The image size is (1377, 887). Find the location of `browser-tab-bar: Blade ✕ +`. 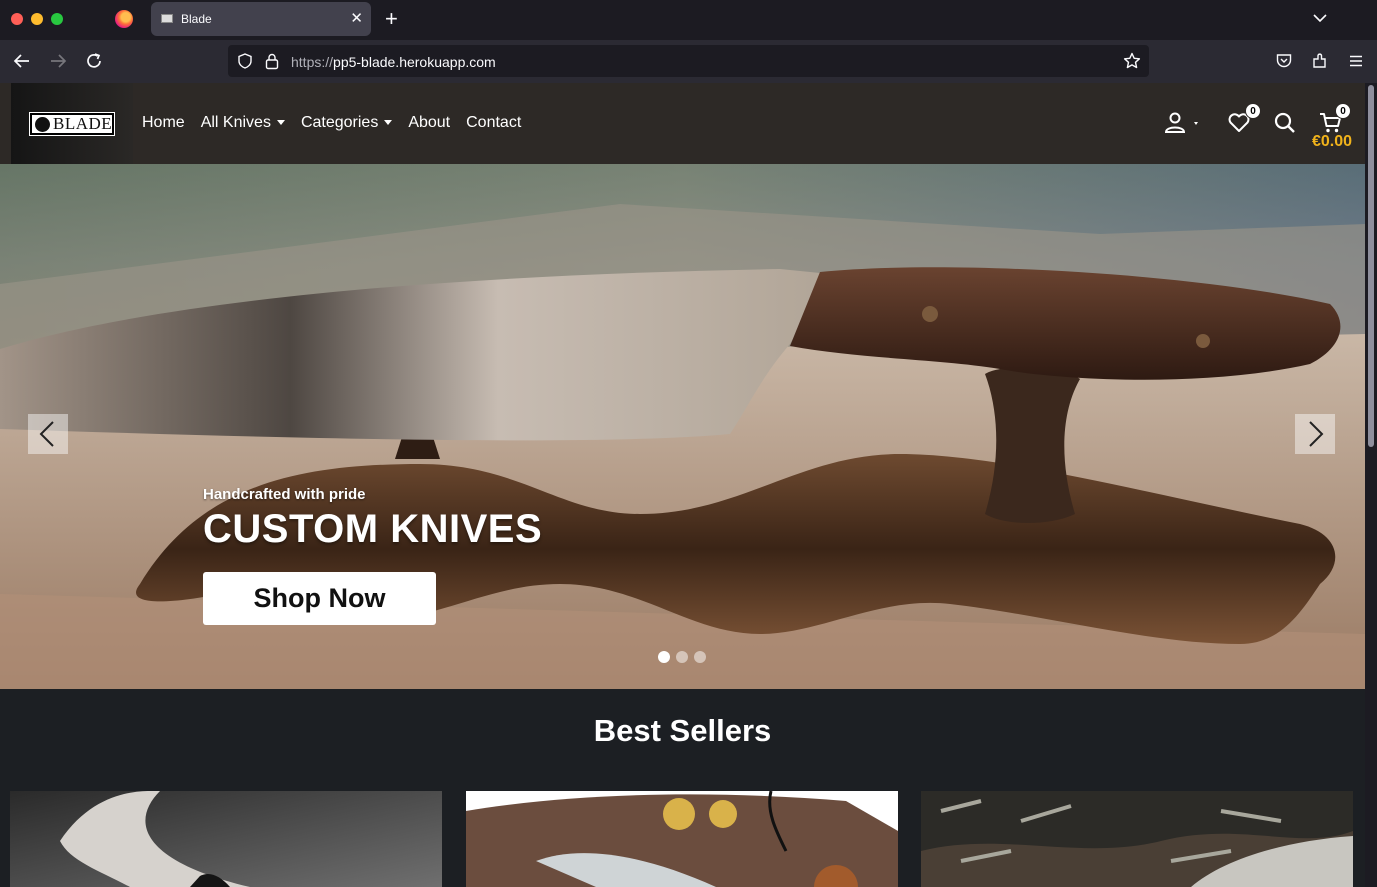

browser-tab-bar: Blade ✕ + is located at coordinates (688, 20).